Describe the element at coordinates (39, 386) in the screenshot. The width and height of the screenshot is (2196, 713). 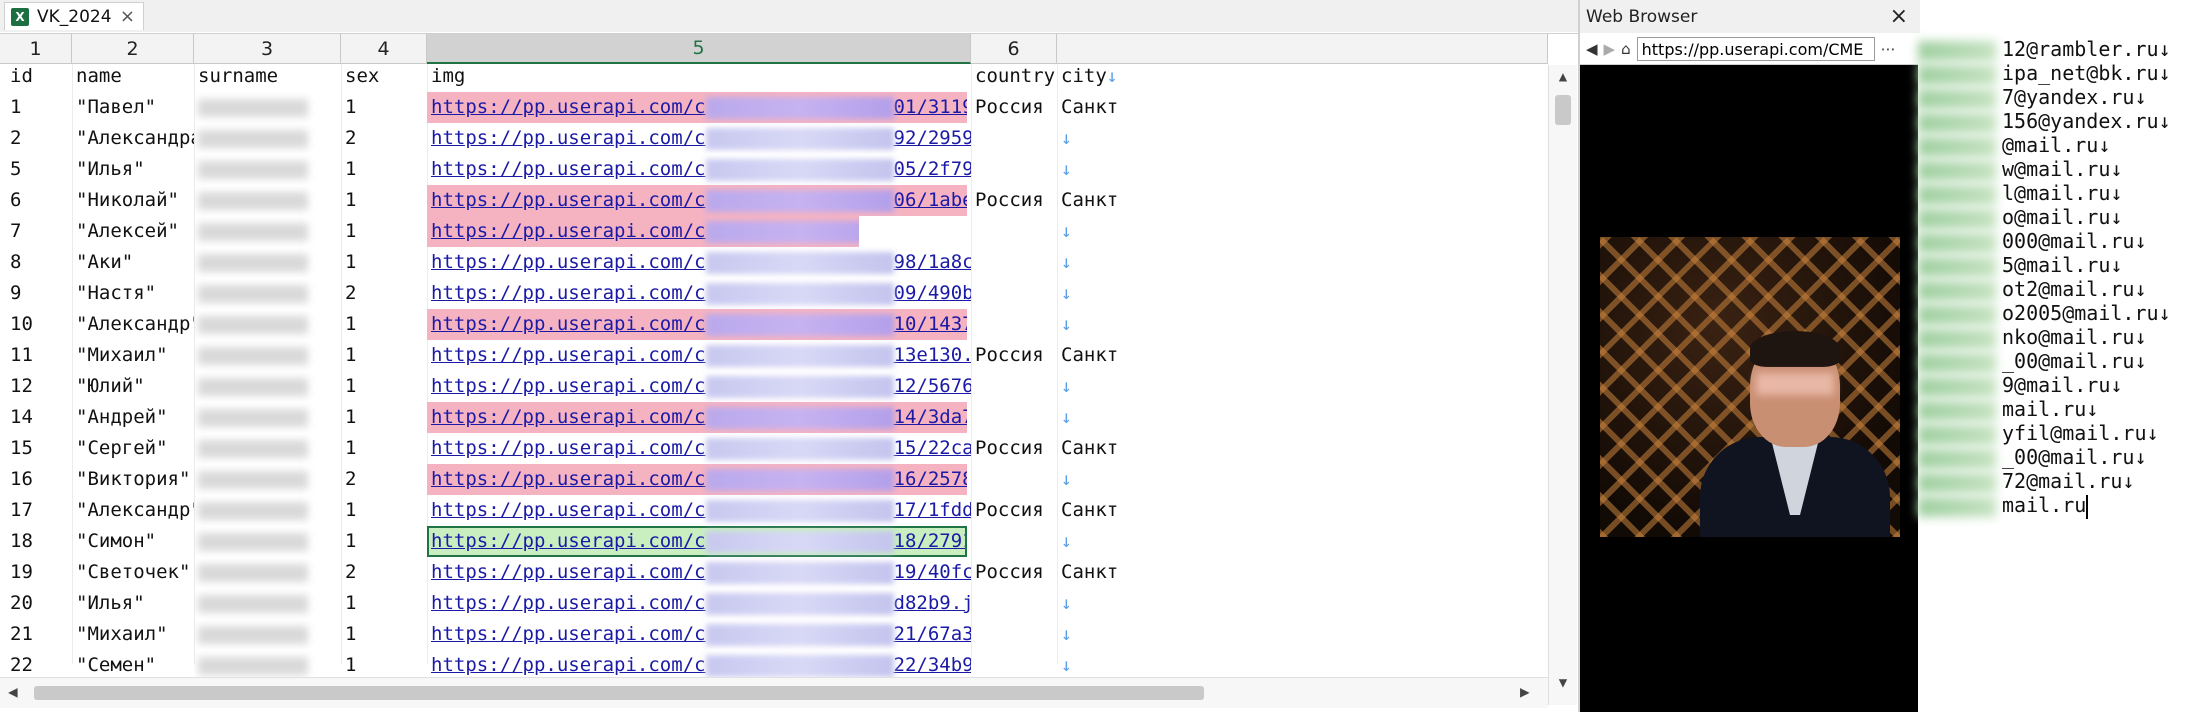
I see `cell-id: 12` at that location.